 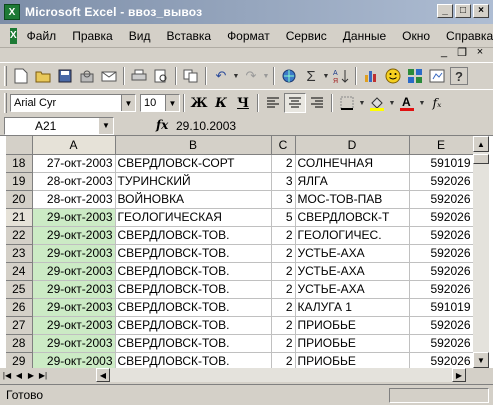 I want to click on menu-view: Вид, so click(x=140, y=36).